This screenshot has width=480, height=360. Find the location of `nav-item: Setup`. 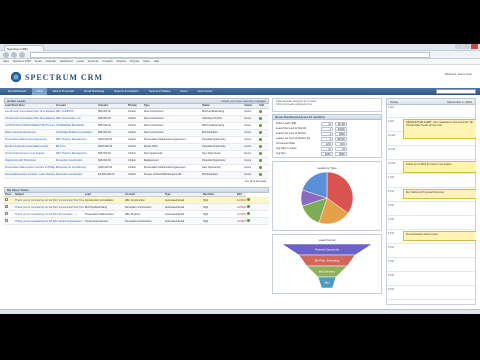

nav-item: Setup is located at coordinates (183, 91).